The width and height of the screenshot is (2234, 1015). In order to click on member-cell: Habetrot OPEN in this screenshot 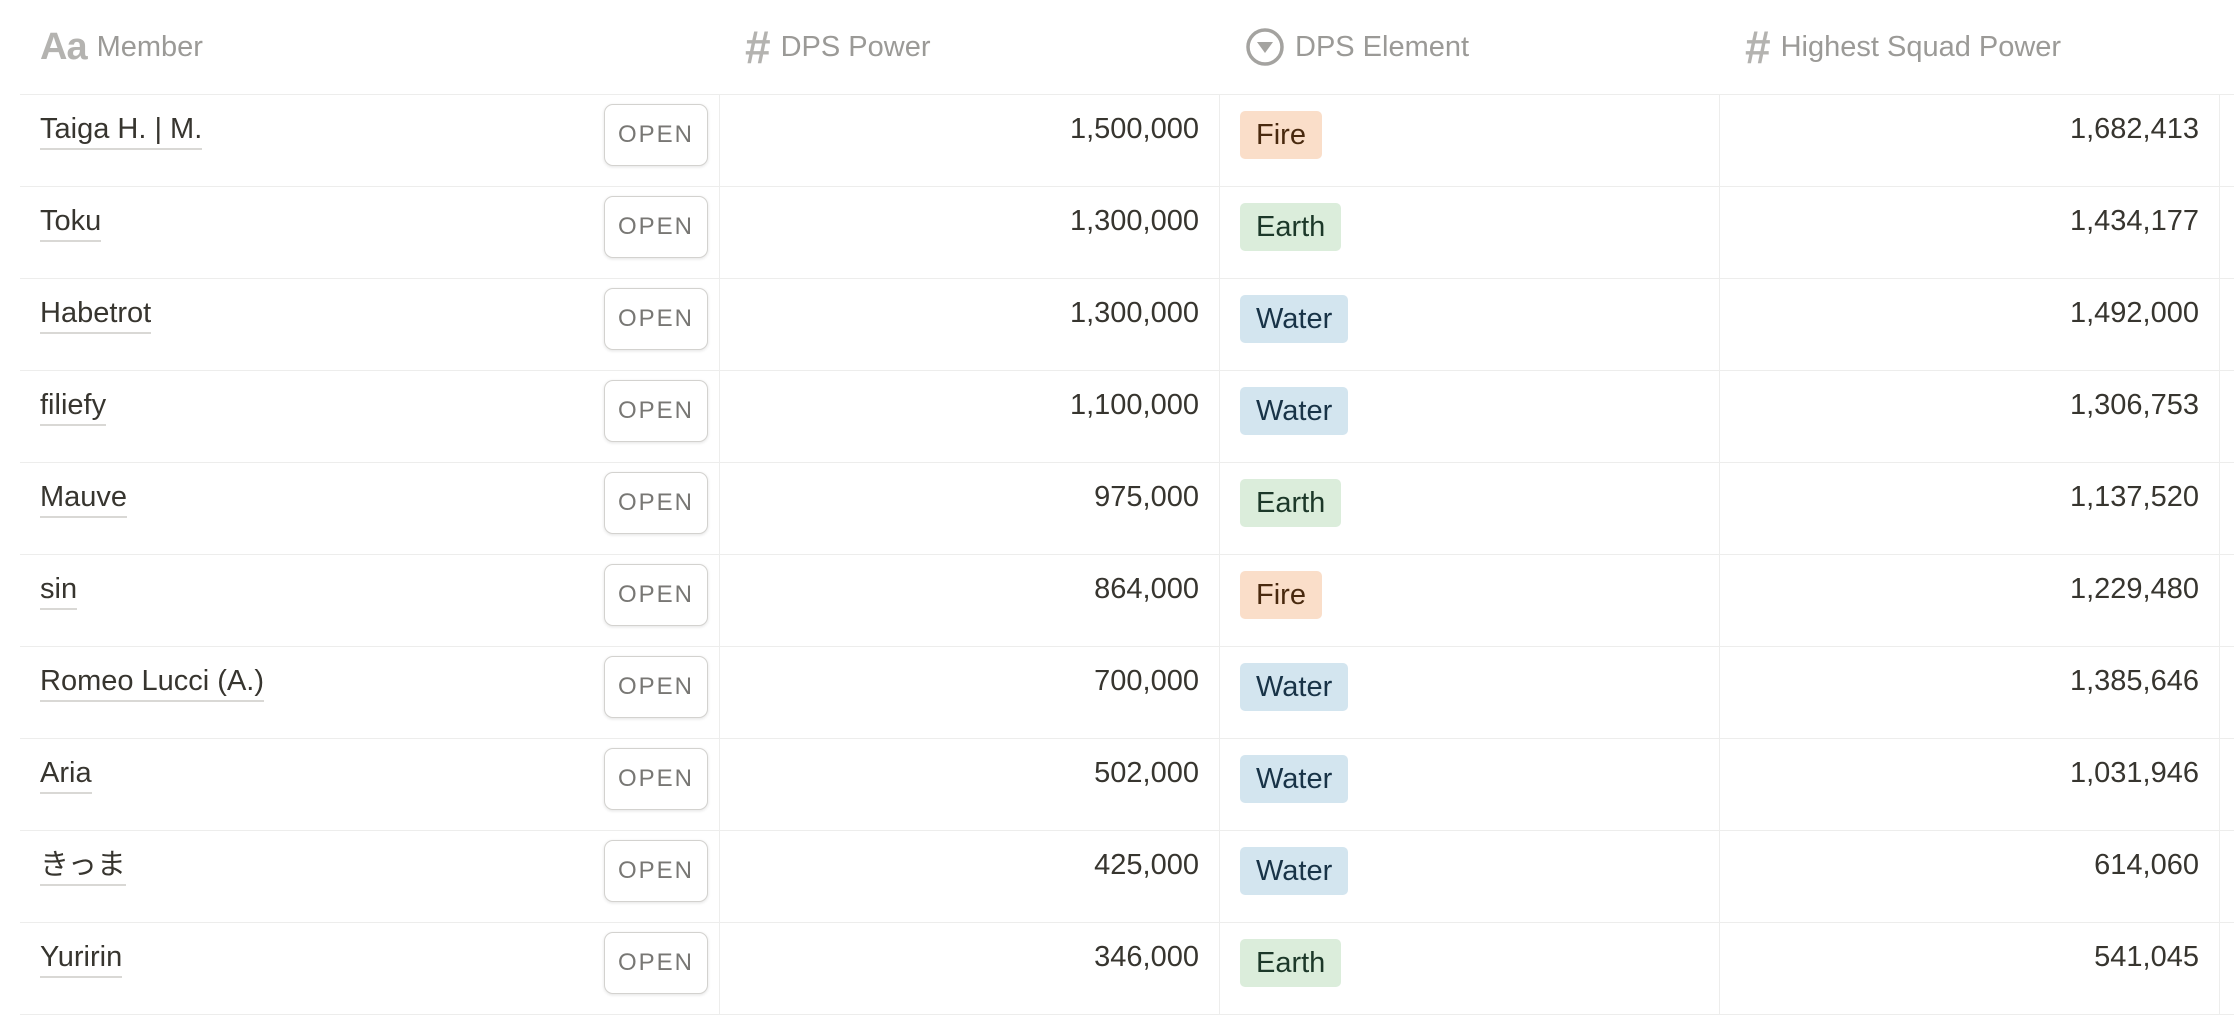, I will do `click(370, 324)`.